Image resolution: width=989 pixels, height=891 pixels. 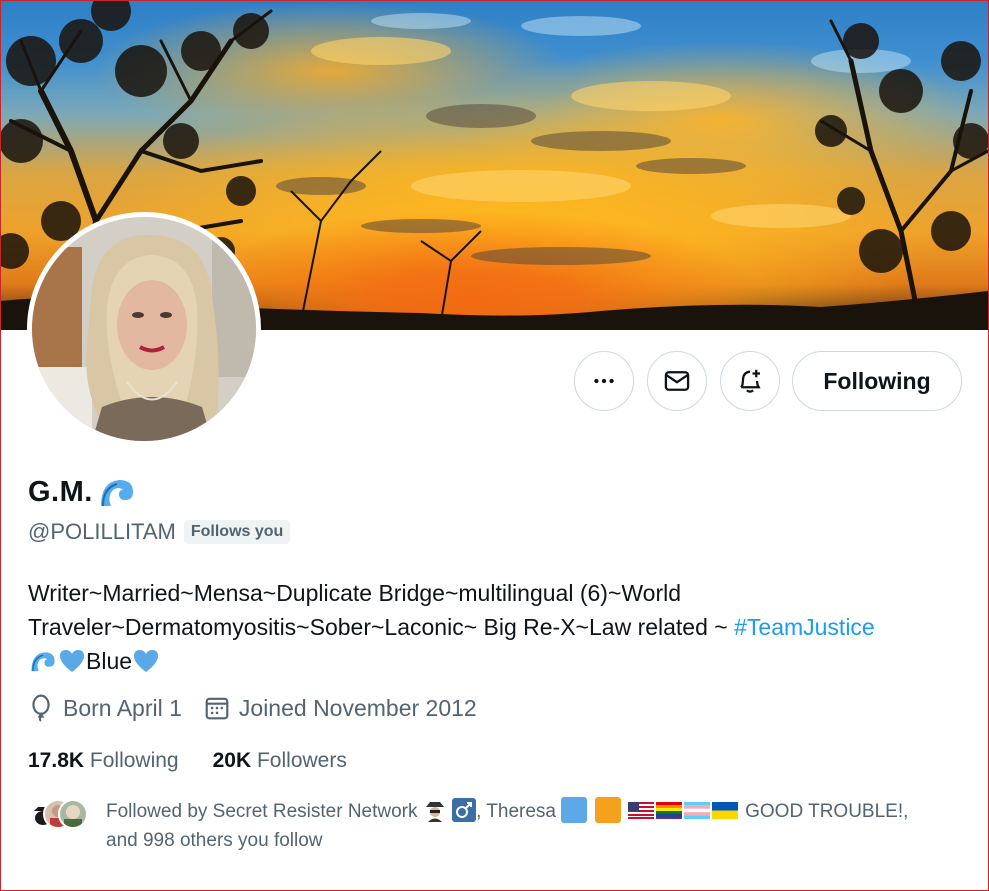 I want to click on birthday-text: Born April 1, so click(x=122, y=707).